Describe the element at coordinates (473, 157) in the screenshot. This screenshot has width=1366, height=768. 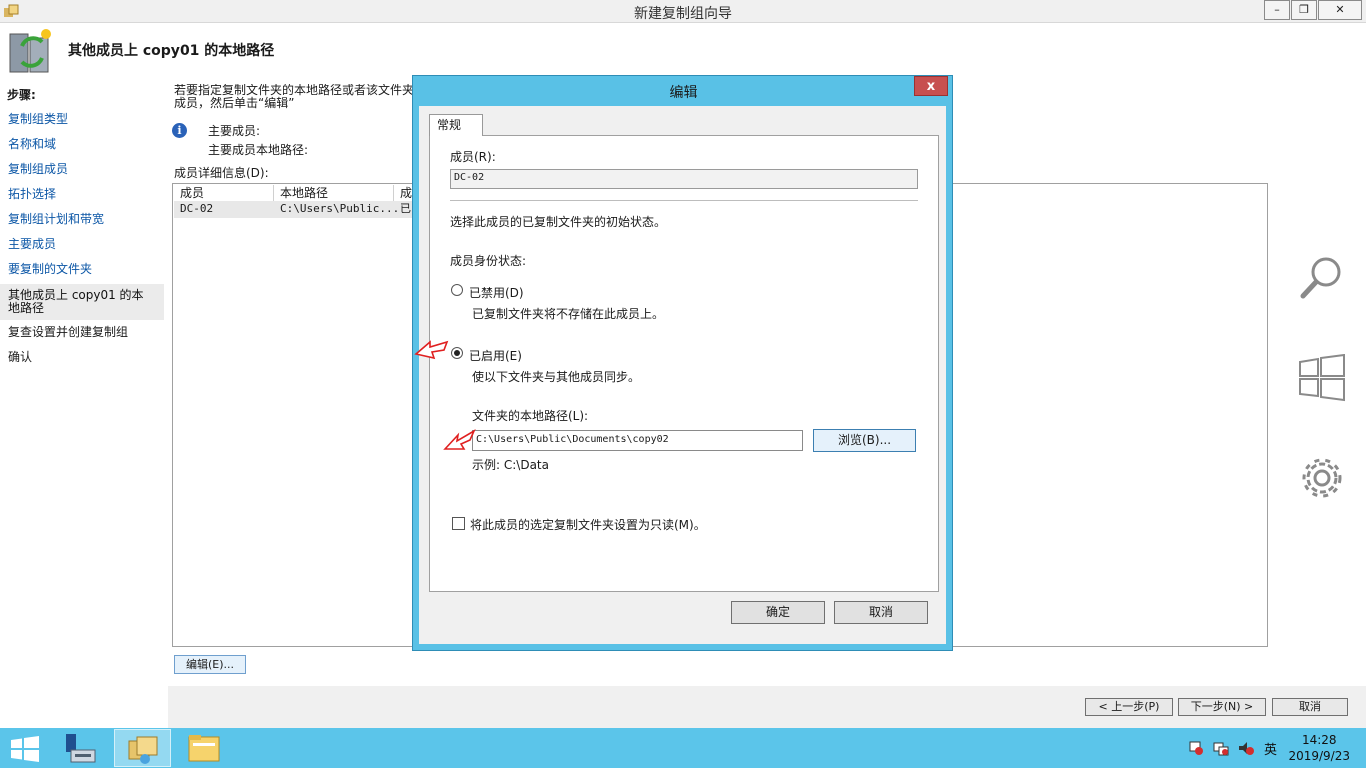
I see `member-label: 成员(R):` at that location.